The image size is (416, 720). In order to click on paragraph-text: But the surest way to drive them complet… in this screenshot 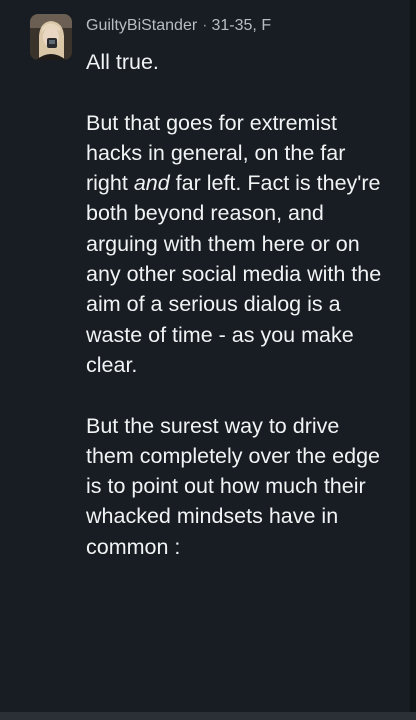, I will do `click(233, 486)`.